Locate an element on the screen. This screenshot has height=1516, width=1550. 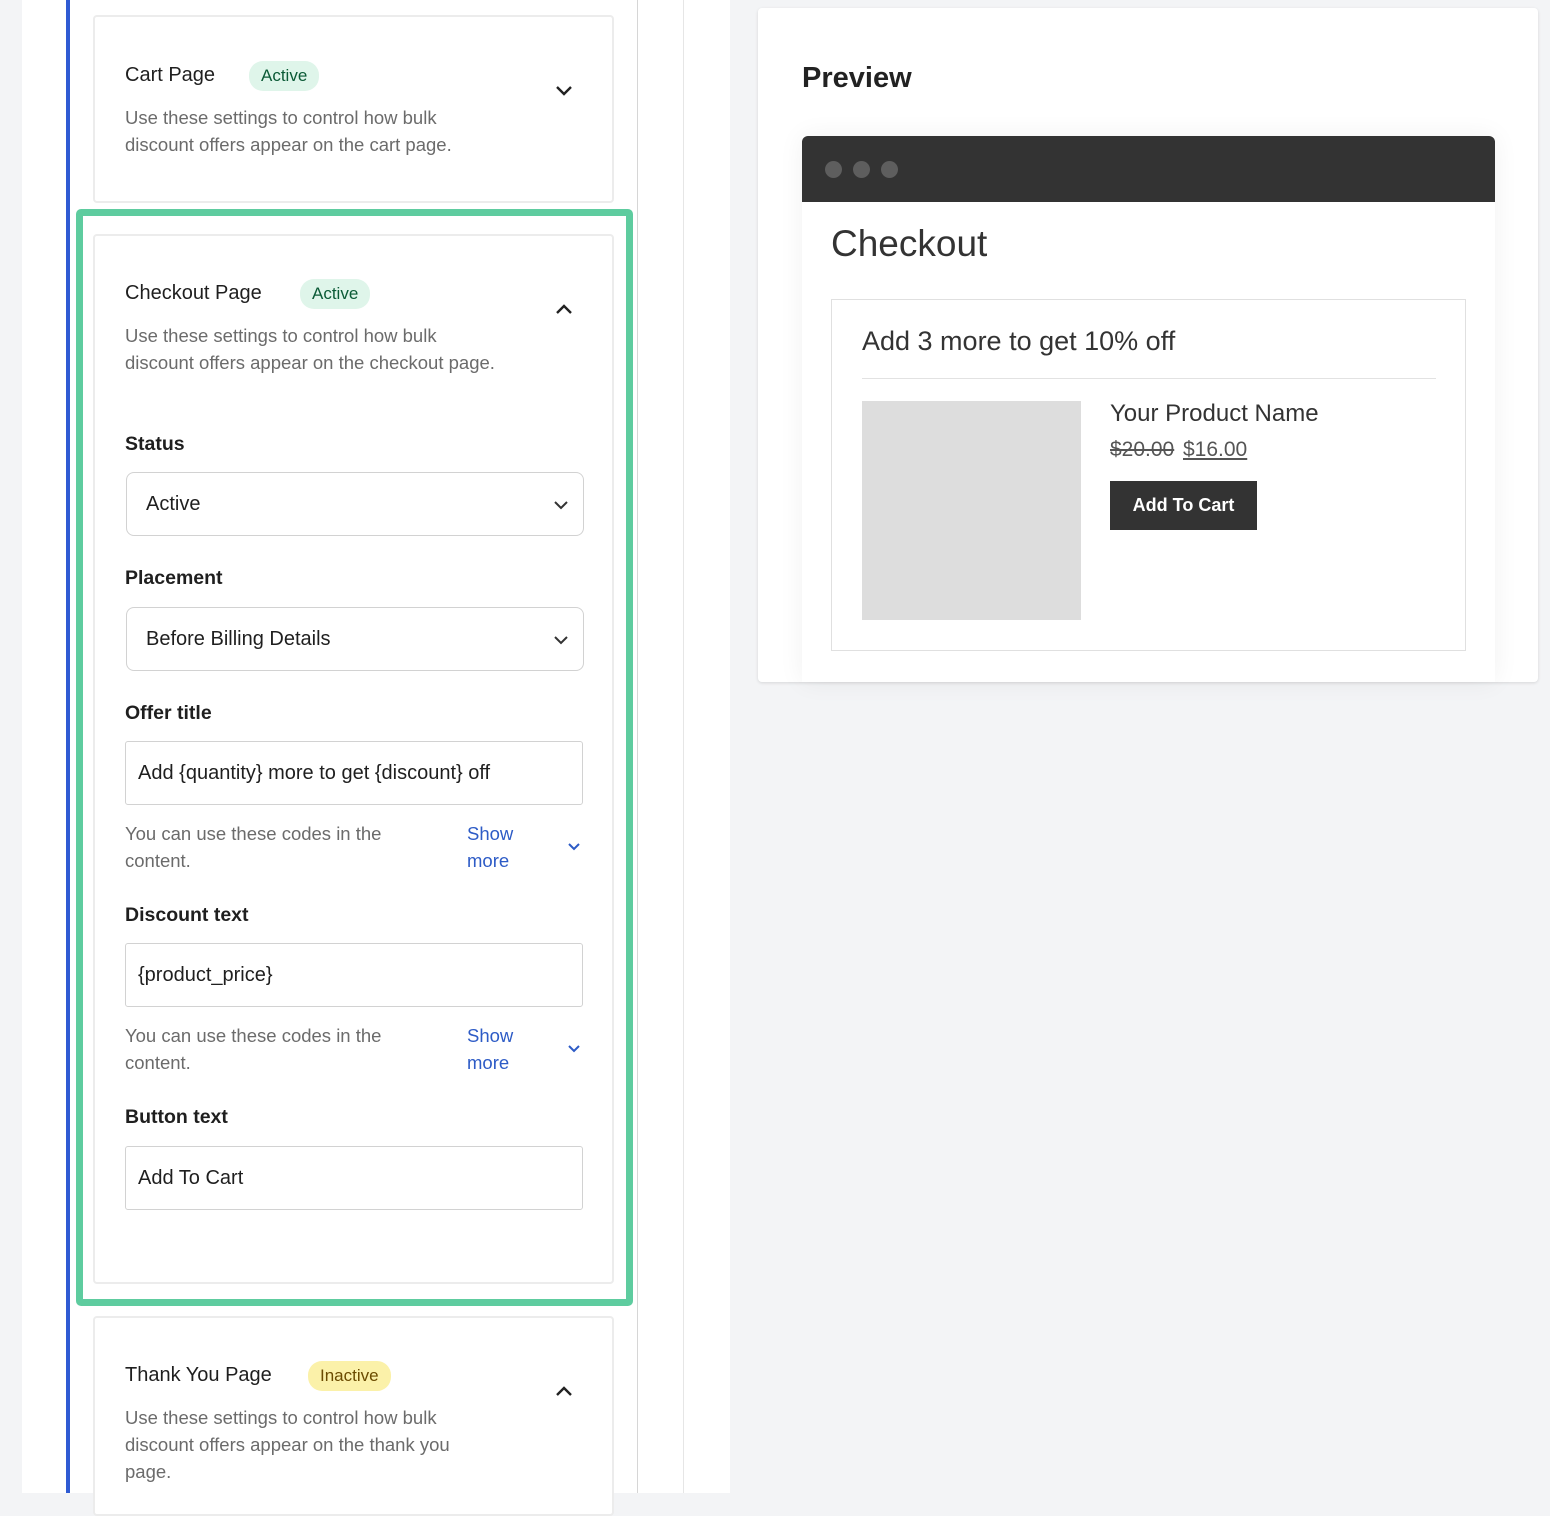
preview-price-old: $20.00 is located at coordinates (1142, 449).